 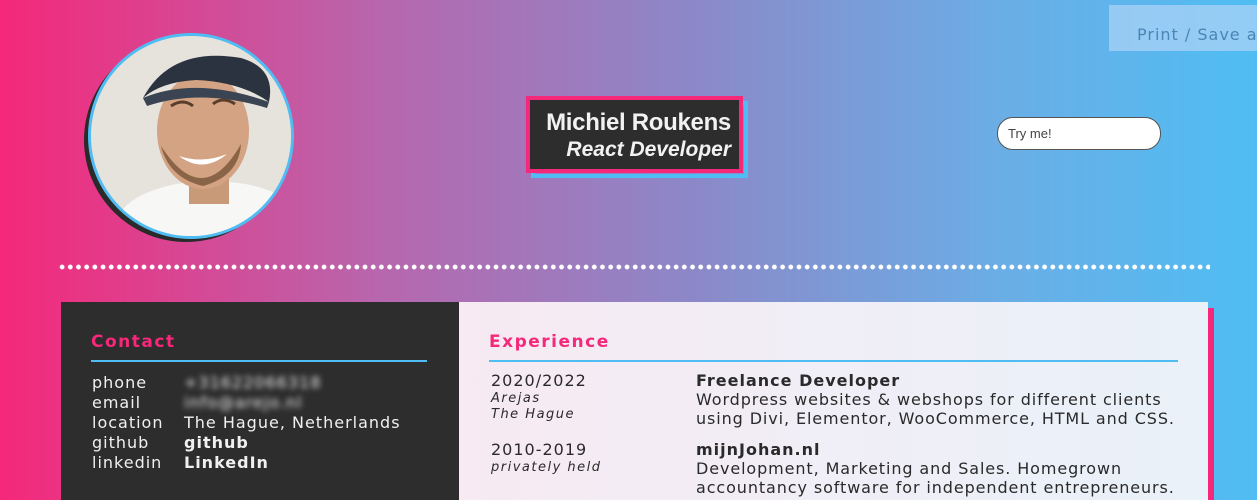 What do you see at coordinates (292, 422) in the screenshot?
I see `location-value: The Hague, Netherlands` at bounding box center [292, 422].